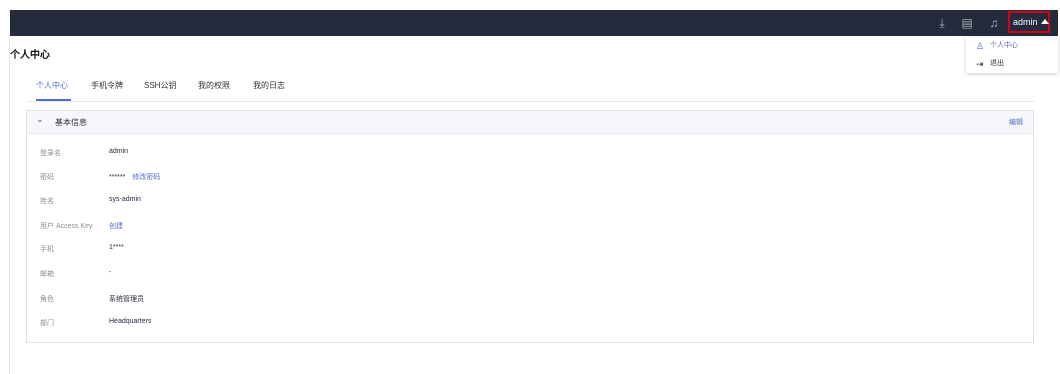  Describe the element at coordinates (214, 85) in the screenshot. I see `tab-my-permissions: 我的权限` at that location.